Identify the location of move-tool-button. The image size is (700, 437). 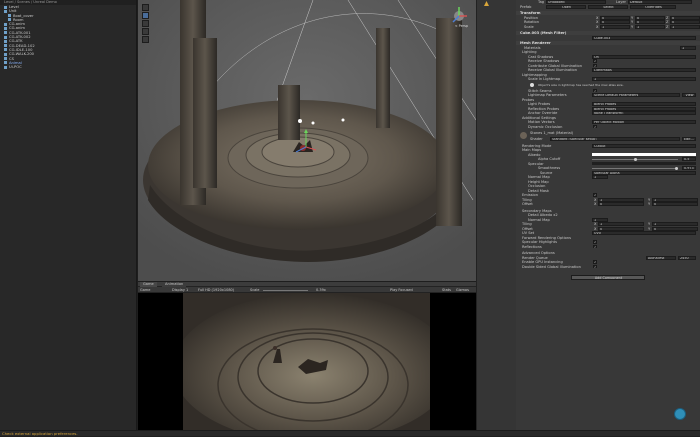
(145, 15).